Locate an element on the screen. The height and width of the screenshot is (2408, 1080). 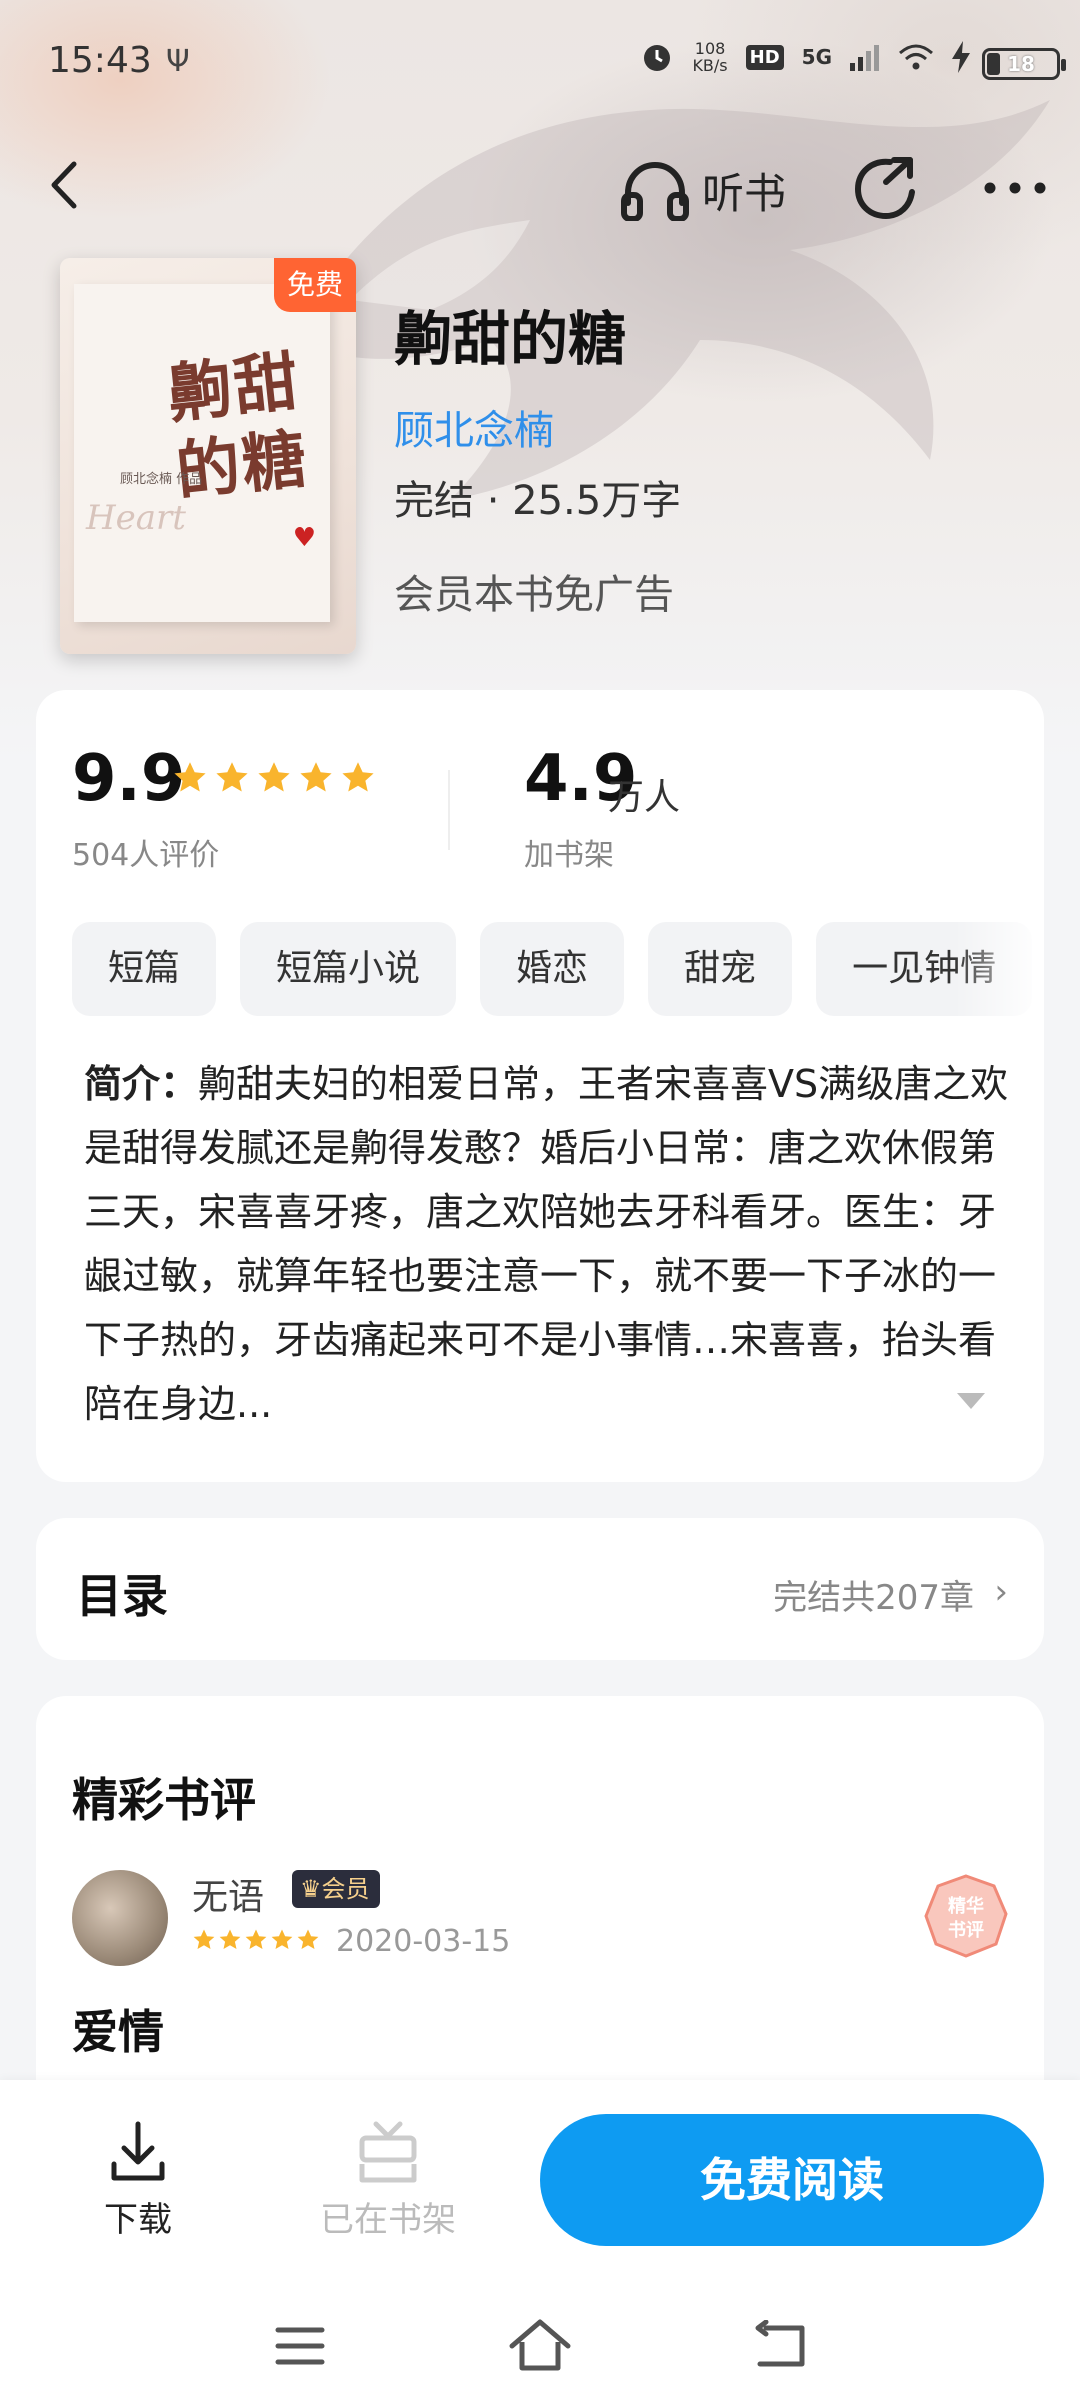
vip-adfree-note: 会员本书免广告 is located at coordinates (534, 595).